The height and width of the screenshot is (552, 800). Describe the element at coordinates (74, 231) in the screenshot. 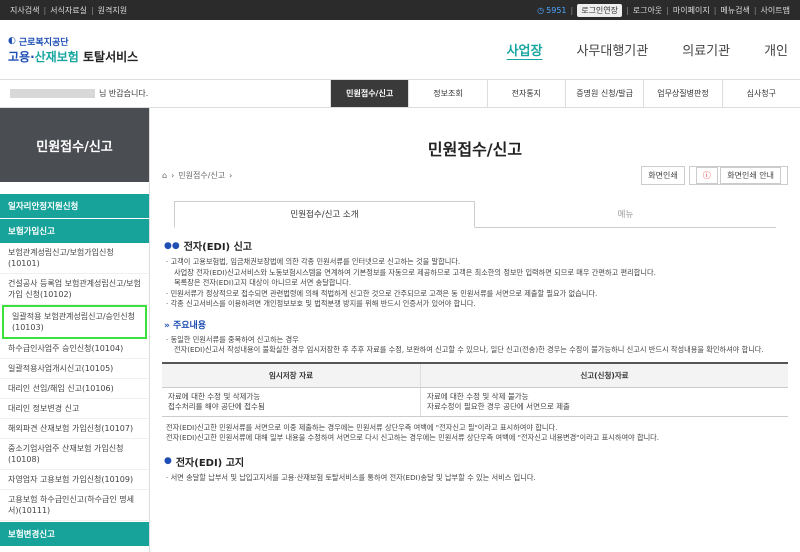

I see `sidebar-cat-insurance-join: 보험가입신고` at that location.